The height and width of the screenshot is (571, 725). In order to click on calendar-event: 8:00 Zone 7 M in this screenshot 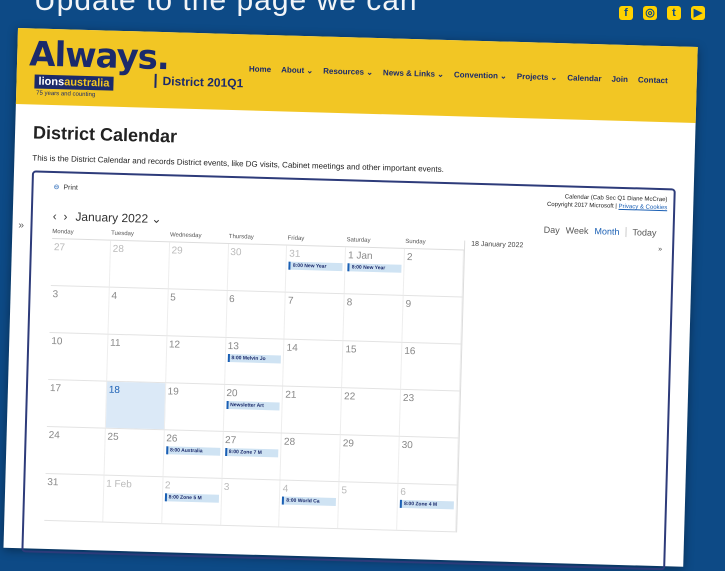, I will do `click(251, 452)`.